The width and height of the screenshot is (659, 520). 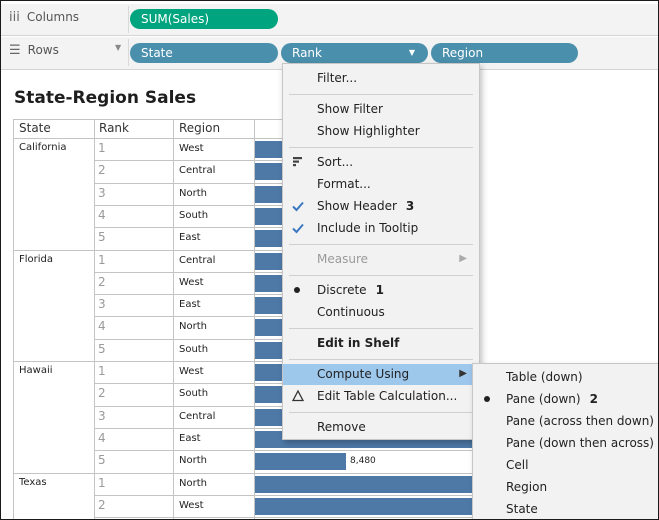 What do you see at coordinates (35, 128) in the screenshot?
I see `state-header: State` at bounding box center [35, 128].